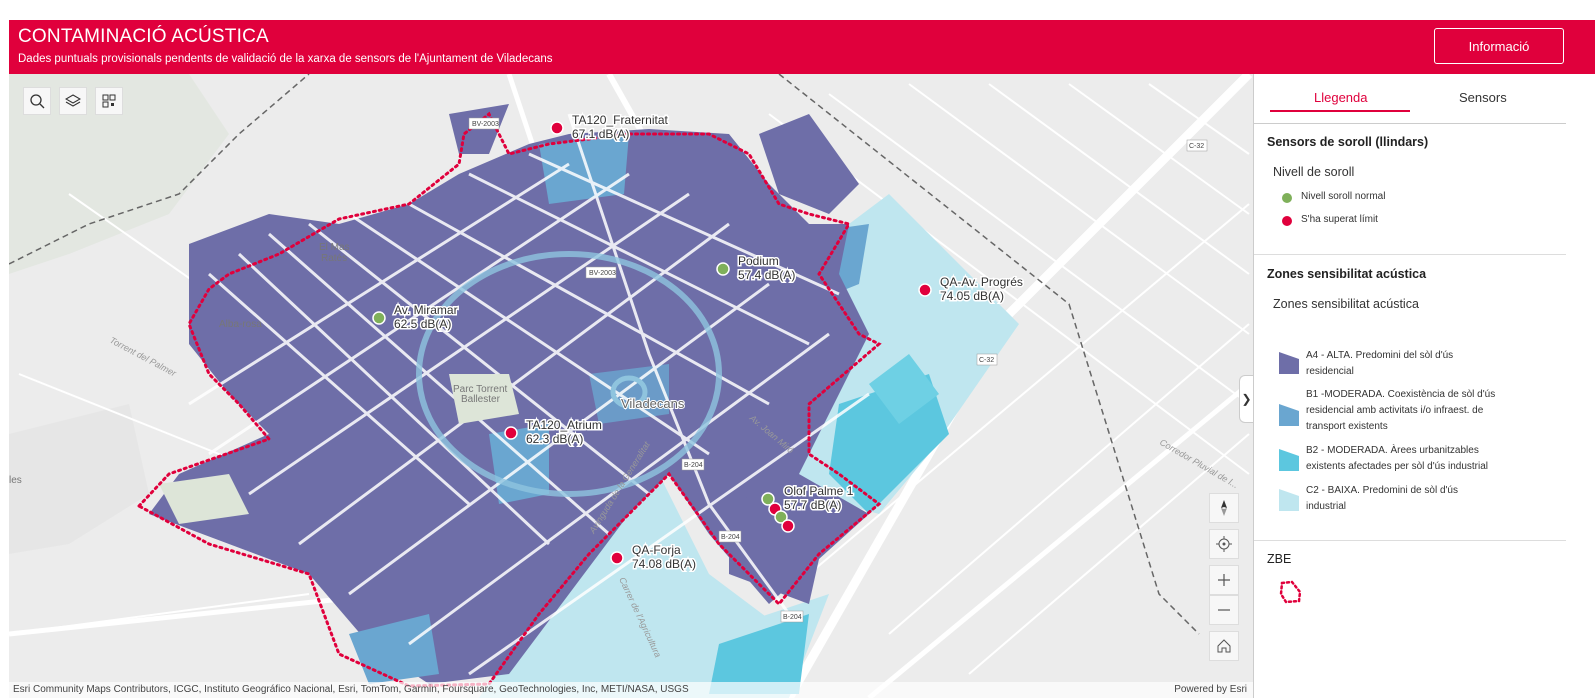 The width and height of the screenshot is (1595, 698). What do you see at coordinates (1330, 371) in the screenshot?
I see `legend-a4-line2: residencial` at bounding box center [1330, 371].